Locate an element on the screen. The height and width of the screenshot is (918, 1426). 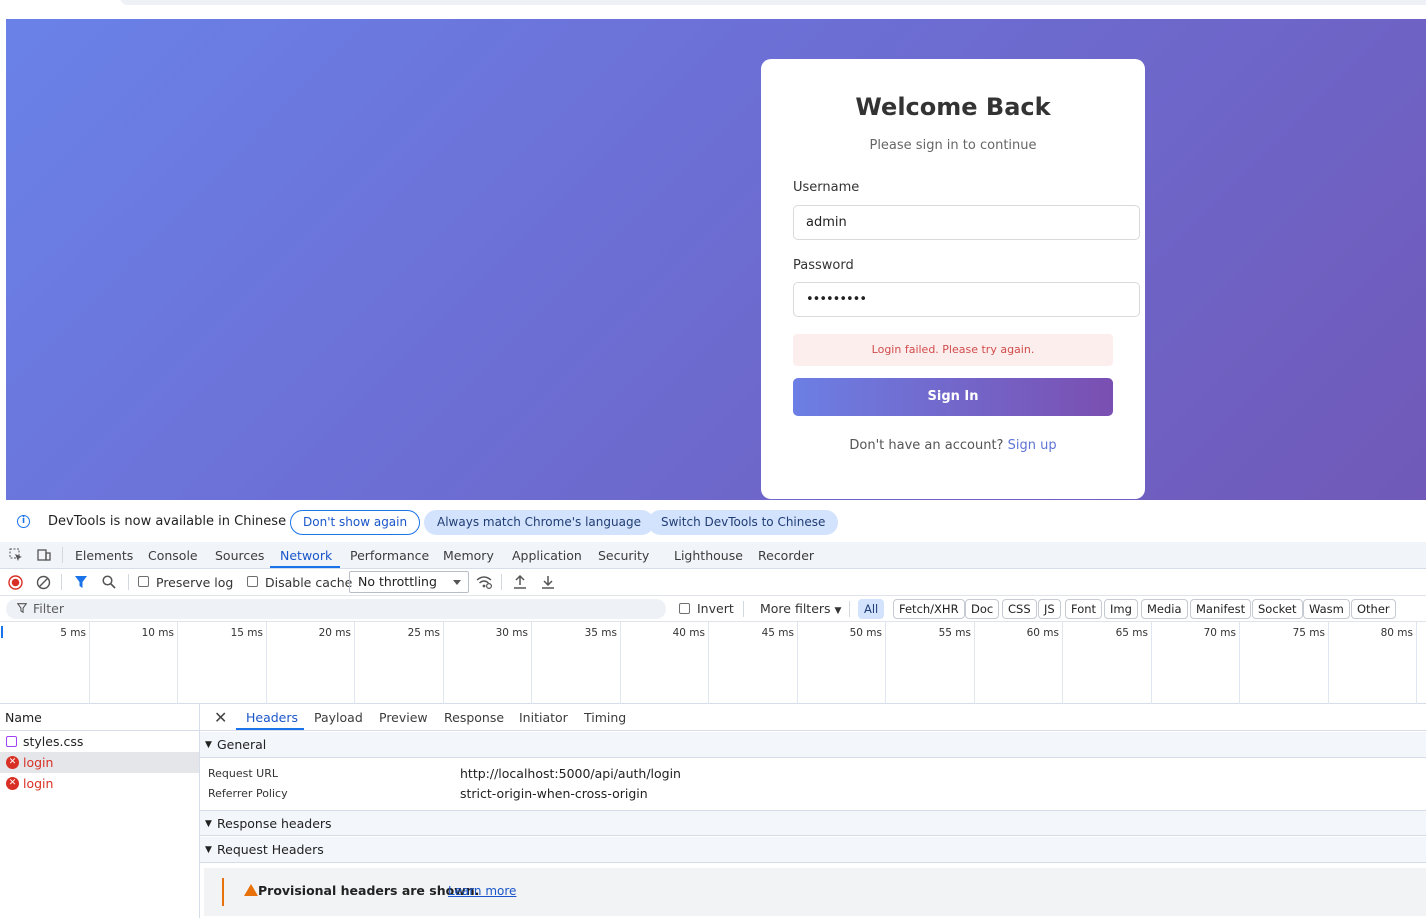
clear-icon is located at coordinates (43, 582).